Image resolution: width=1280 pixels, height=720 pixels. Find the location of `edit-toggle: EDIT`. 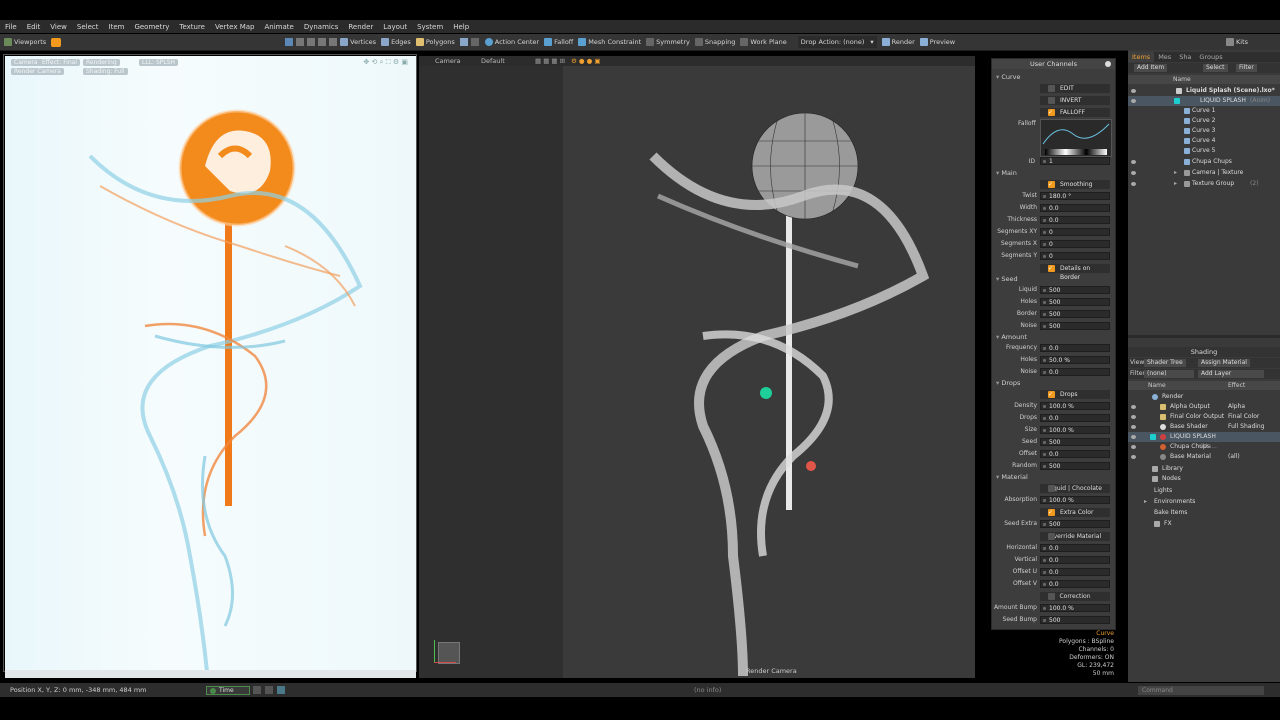

edit-toggle: EDIT is located at coordinates (1053, 88).